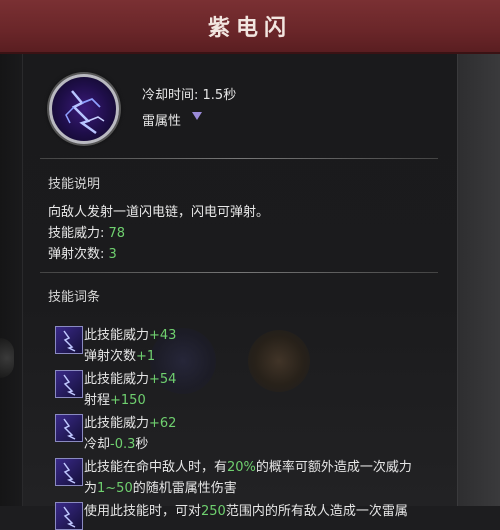 This screenshot has width=500, height=530. I want to click on entries-title: 技能词条, so click(74, 297).